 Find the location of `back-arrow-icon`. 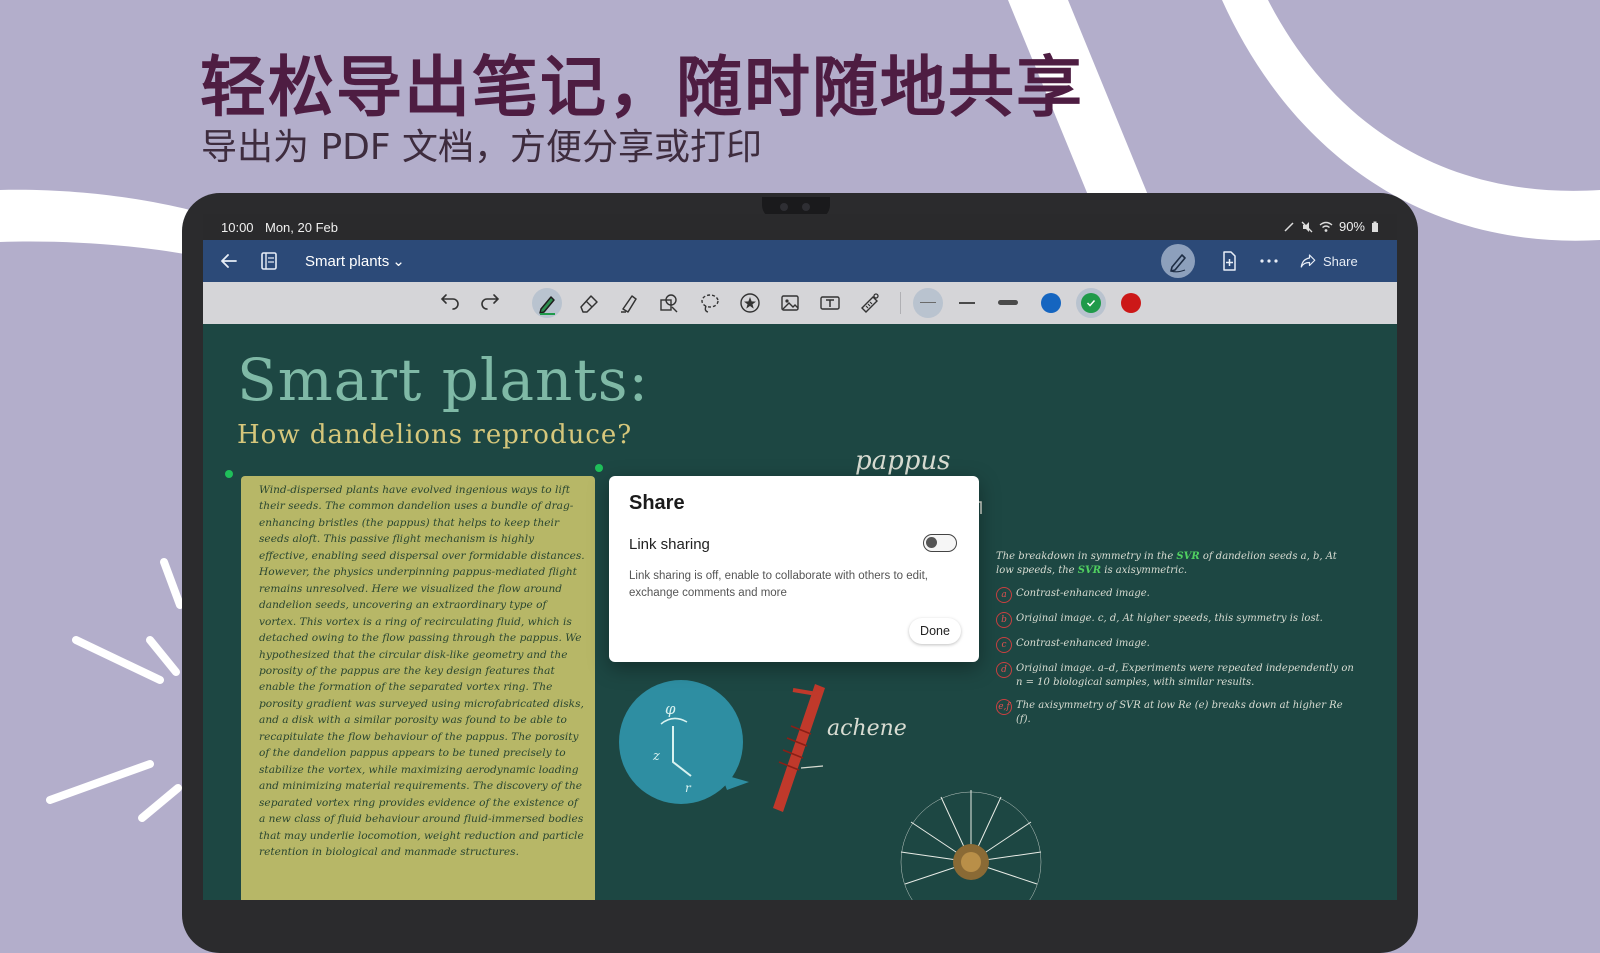

back-arrow-icon is located at coordinates (229, 261).